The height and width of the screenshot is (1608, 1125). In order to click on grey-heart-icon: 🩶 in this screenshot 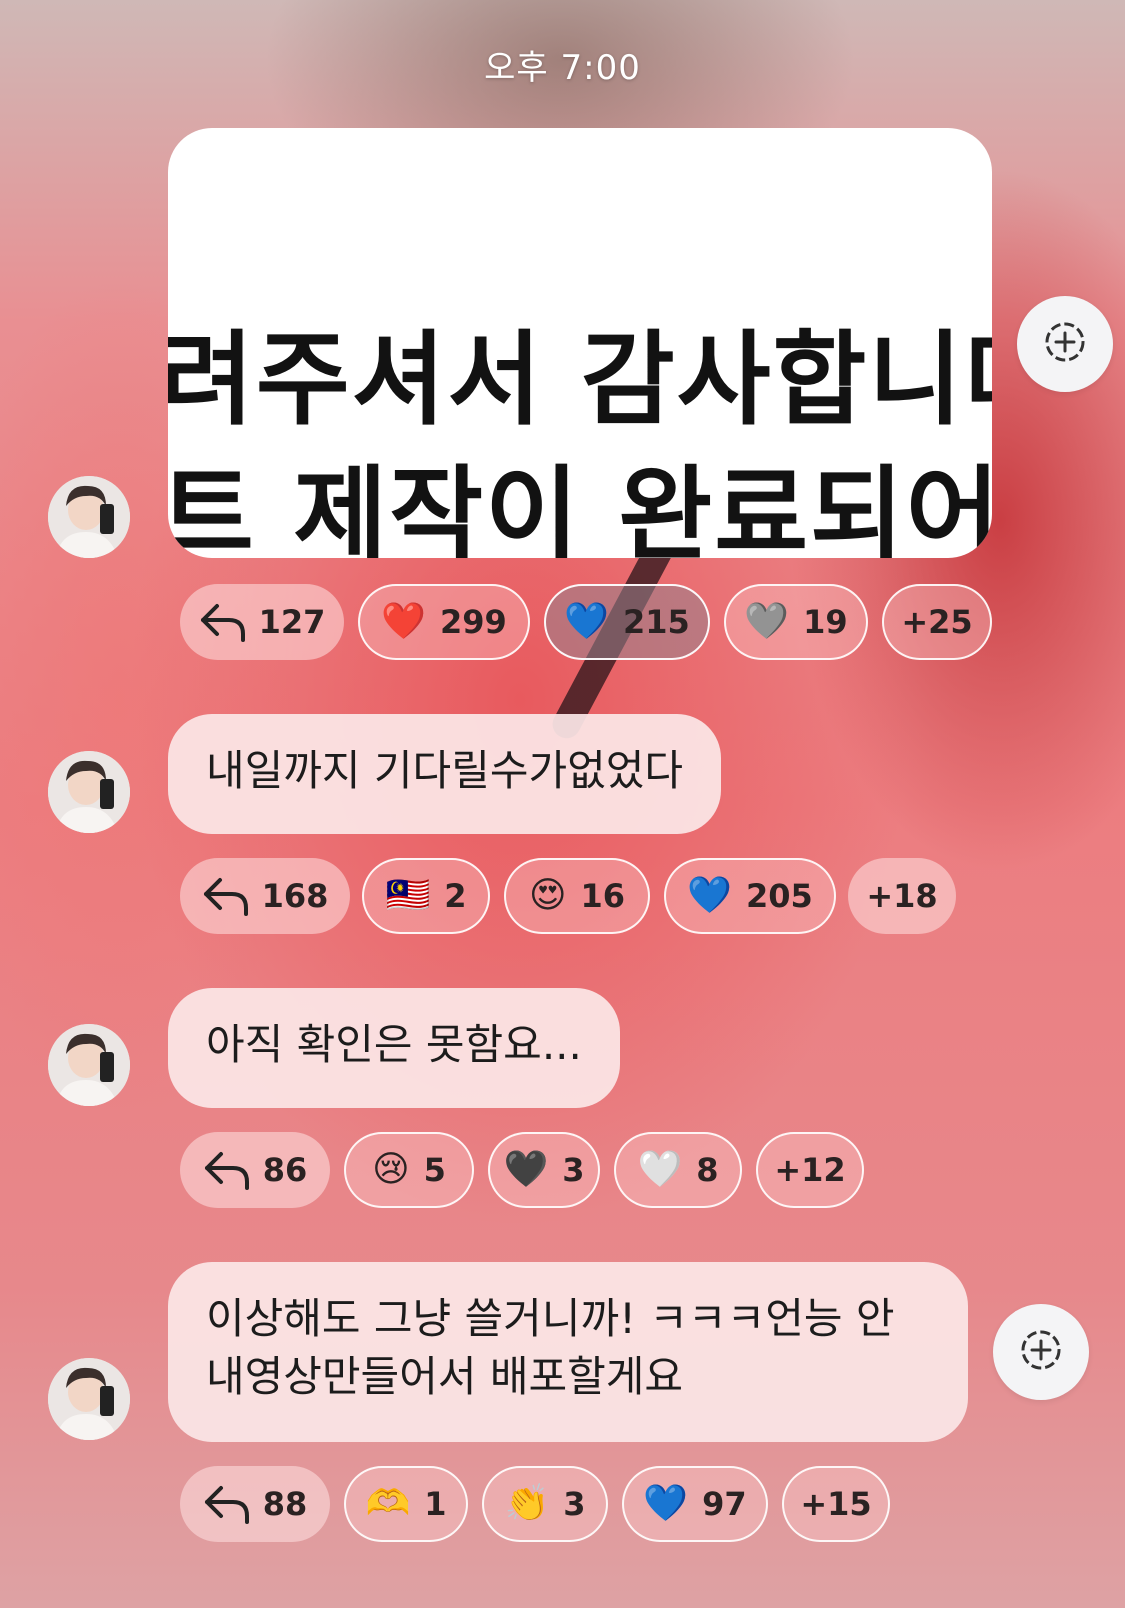, I will do `click(767, 621)`.